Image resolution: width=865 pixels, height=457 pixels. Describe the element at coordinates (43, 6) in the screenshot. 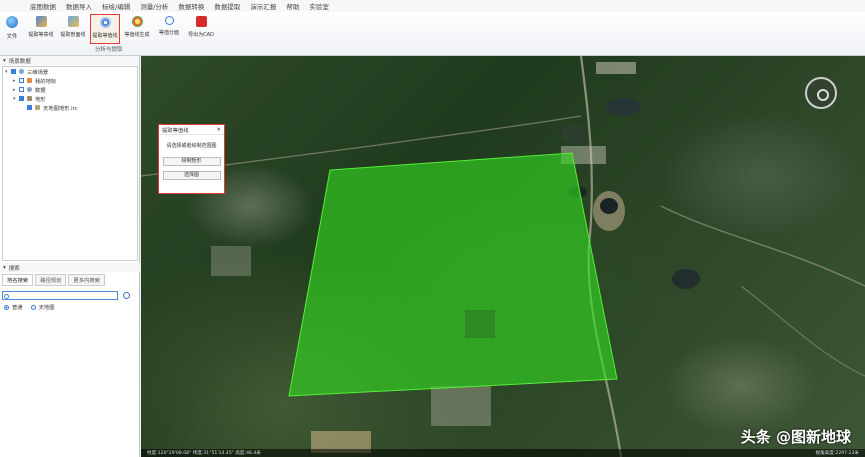

I see `menu-item-basemap: 底图数据` at that location.